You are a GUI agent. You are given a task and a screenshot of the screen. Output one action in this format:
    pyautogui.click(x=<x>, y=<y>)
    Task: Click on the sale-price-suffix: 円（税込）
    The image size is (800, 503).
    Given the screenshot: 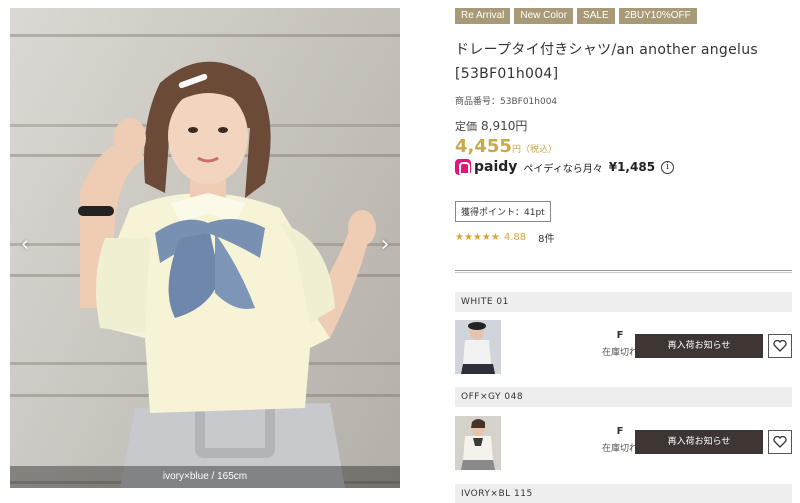 What is the action you would take?
    pyautogui.click(x=534, y=150)
    